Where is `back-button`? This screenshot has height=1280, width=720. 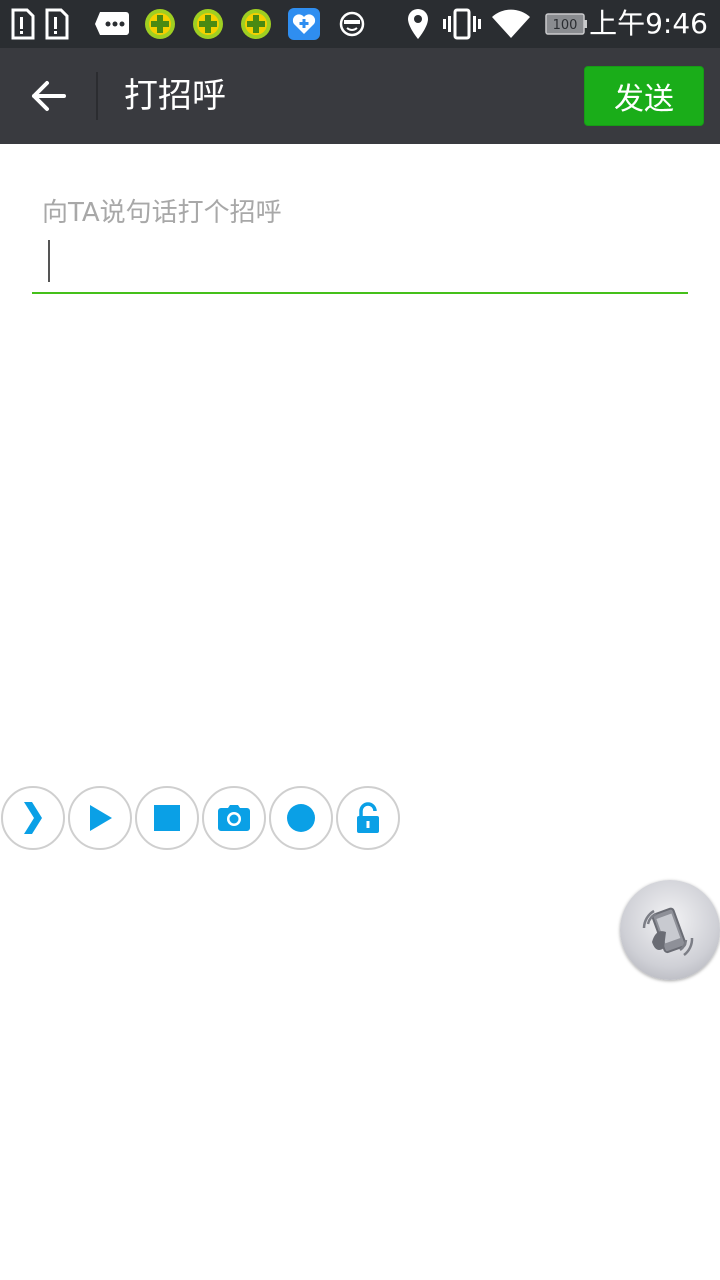
back-button is located at coordinates (48, 96).